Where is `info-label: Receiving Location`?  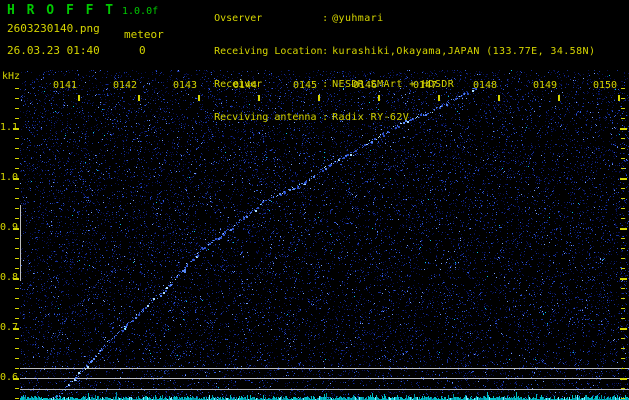
info-label: Receiving Location is located at coordinates (268, 51).